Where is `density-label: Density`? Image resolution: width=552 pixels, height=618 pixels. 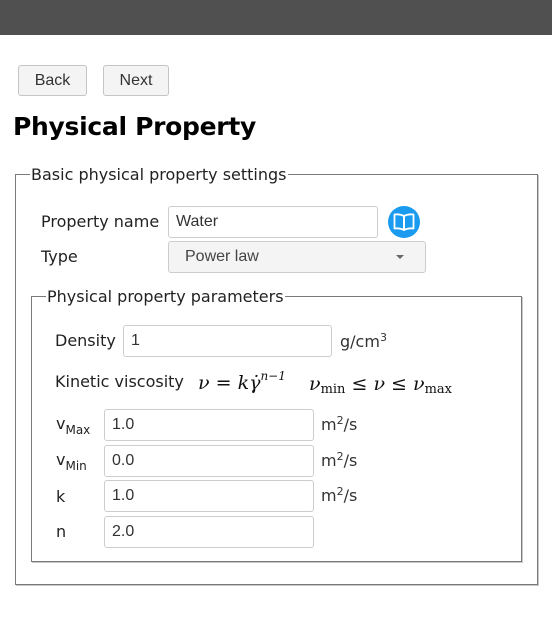 density-label: Density is located at coordinates (85, 340).